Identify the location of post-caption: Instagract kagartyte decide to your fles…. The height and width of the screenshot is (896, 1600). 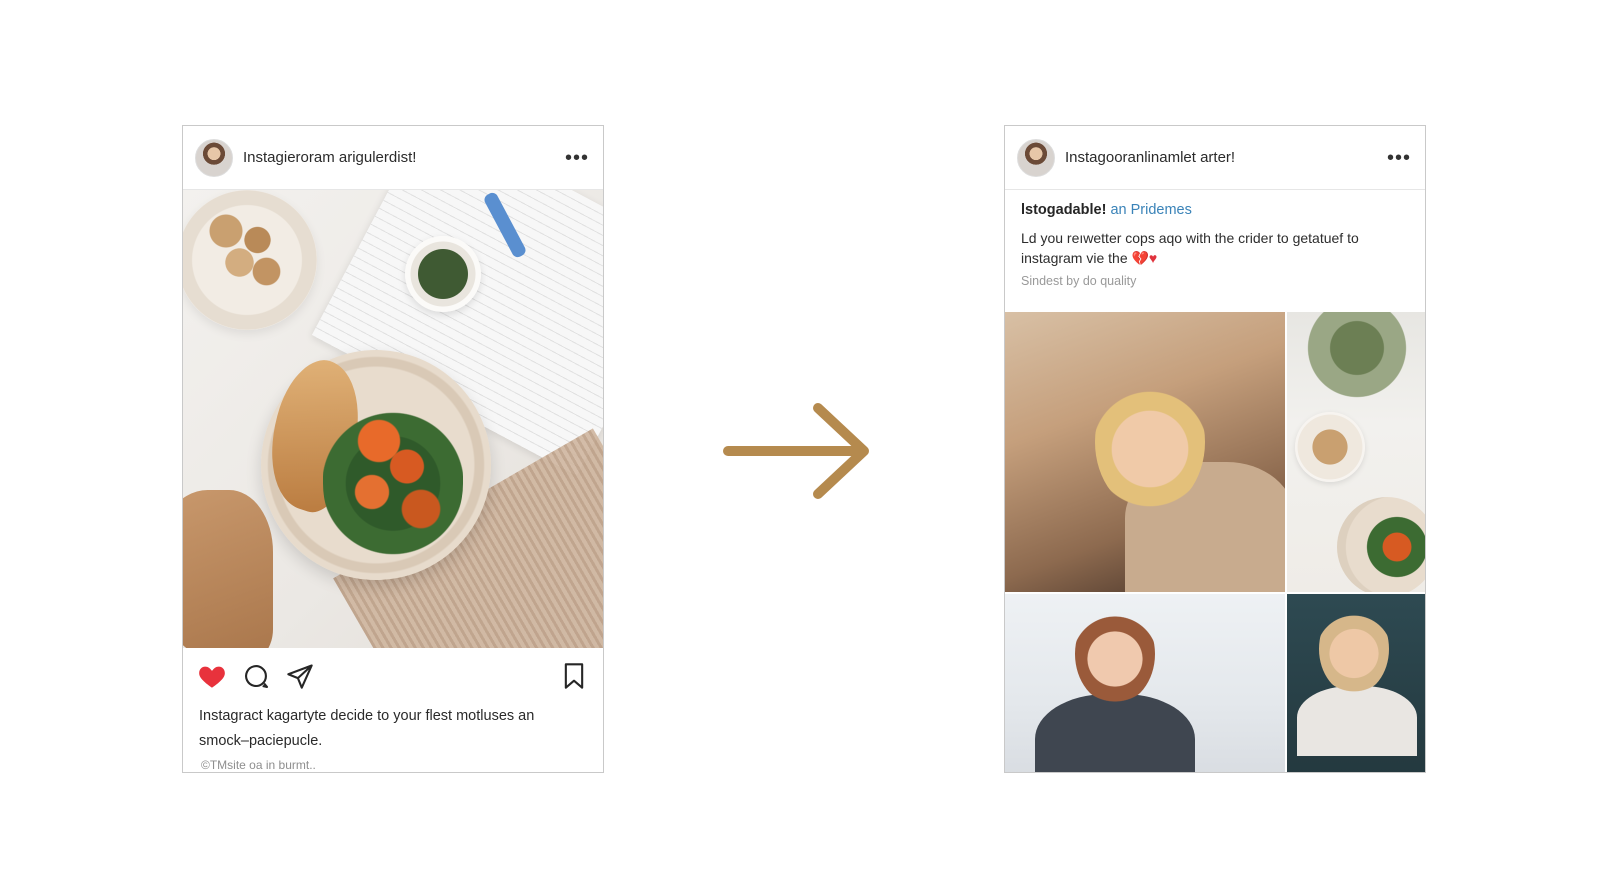
(367, 728).